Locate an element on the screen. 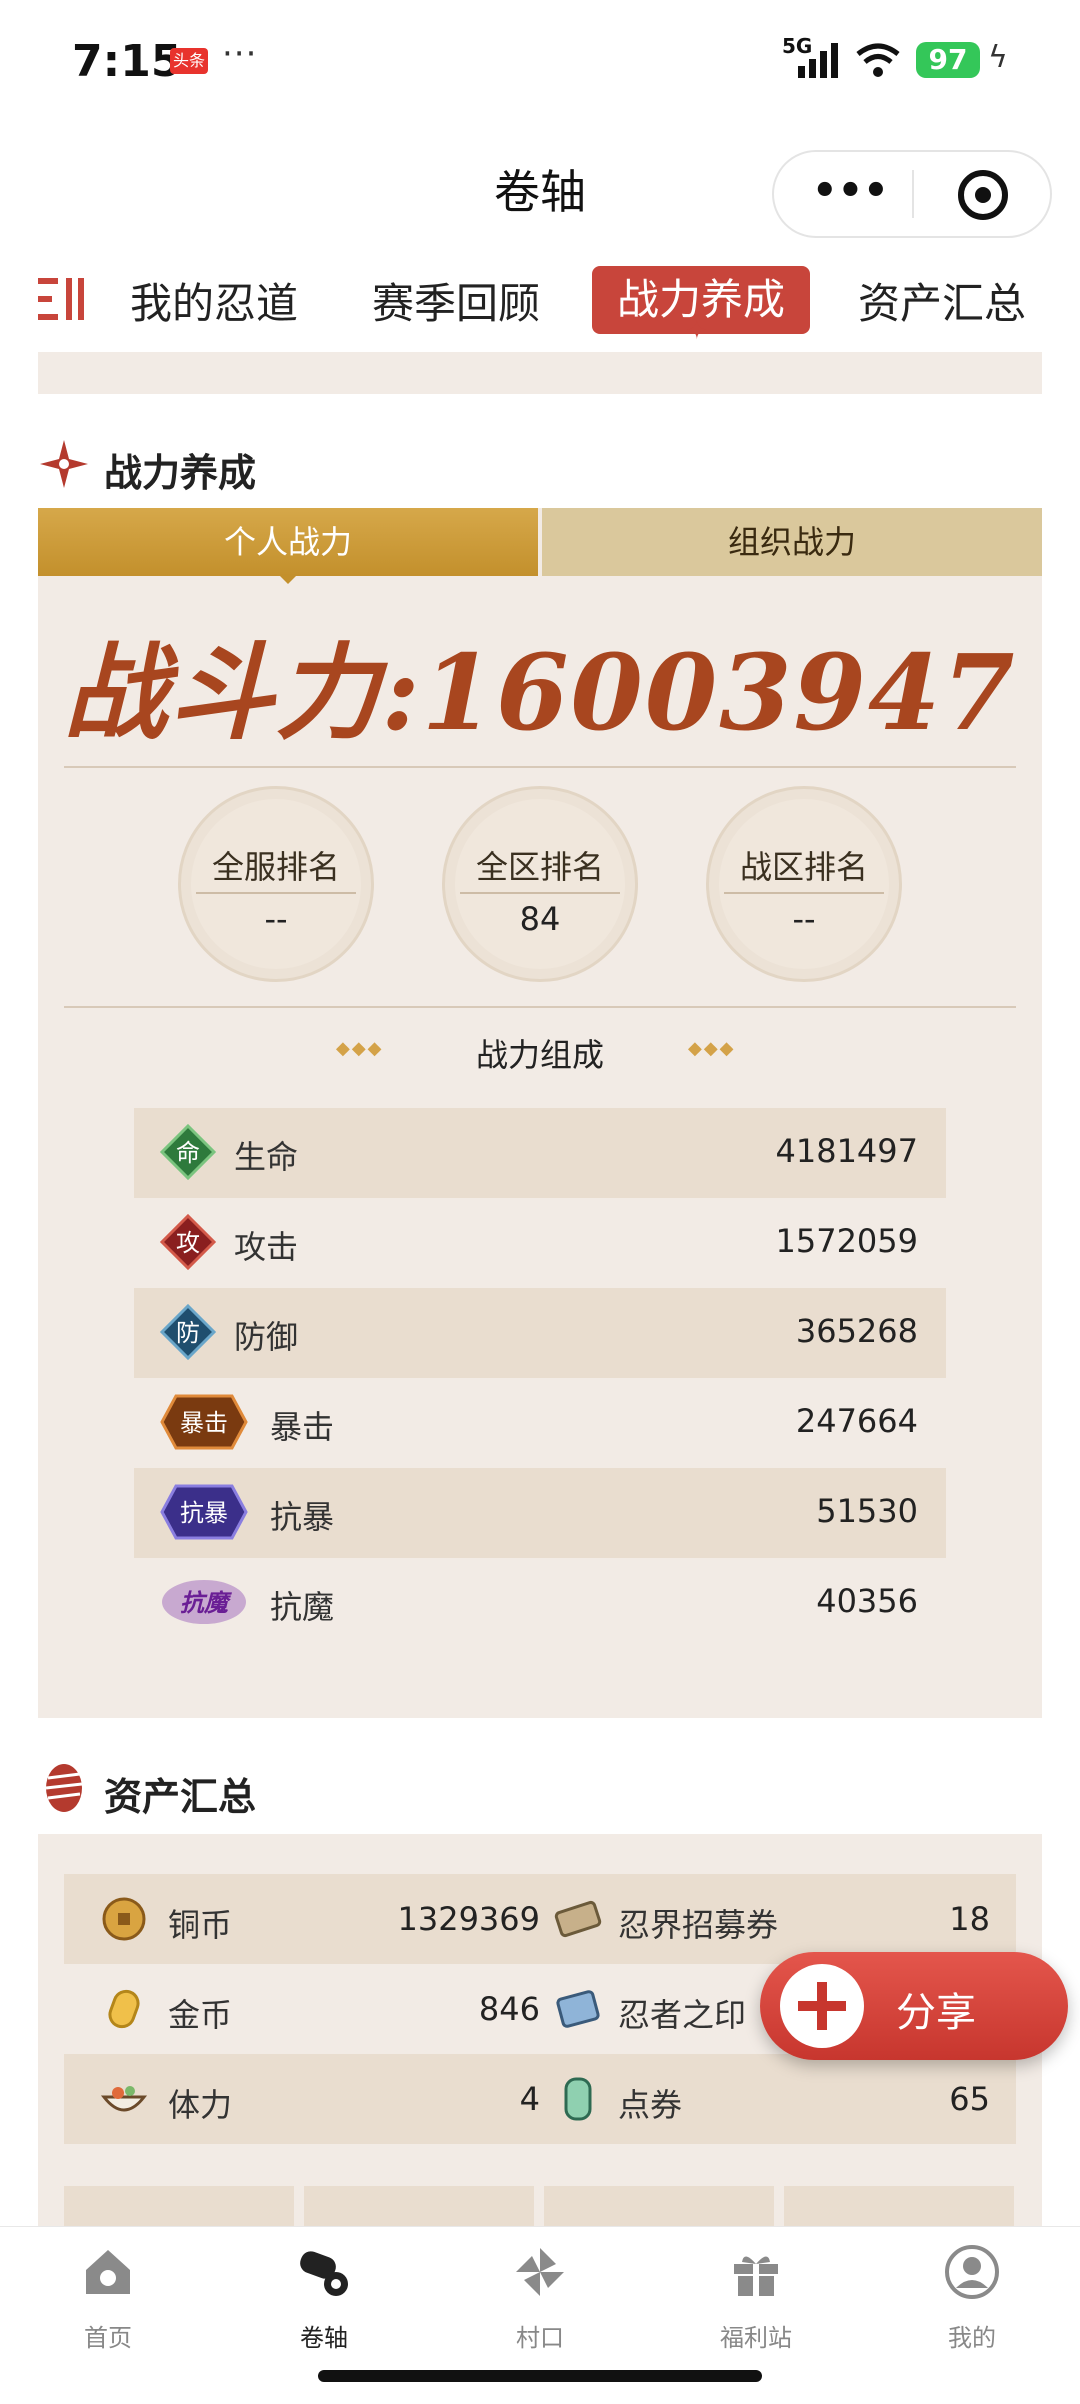  home-icon is located at coordinates (108, 2272).